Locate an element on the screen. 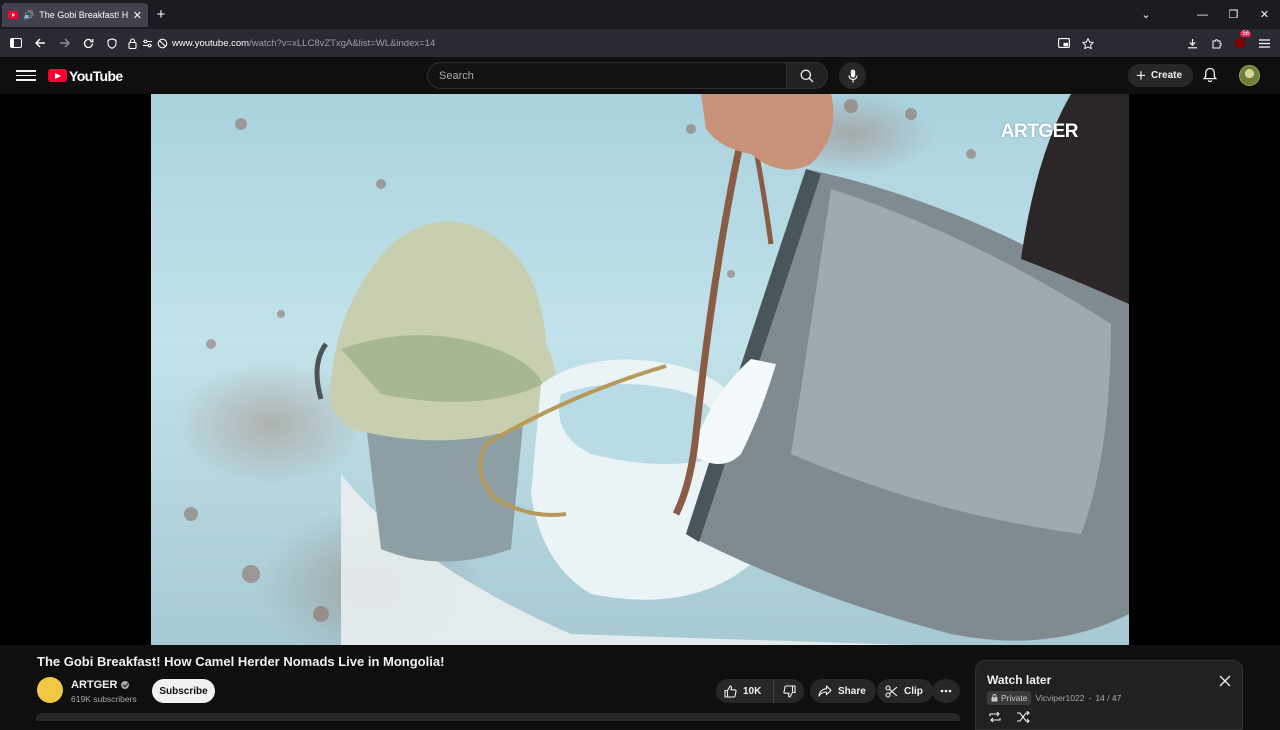 This screenshot has height=730, width=1280. microphone-icon is located at coordinates (852, 75).